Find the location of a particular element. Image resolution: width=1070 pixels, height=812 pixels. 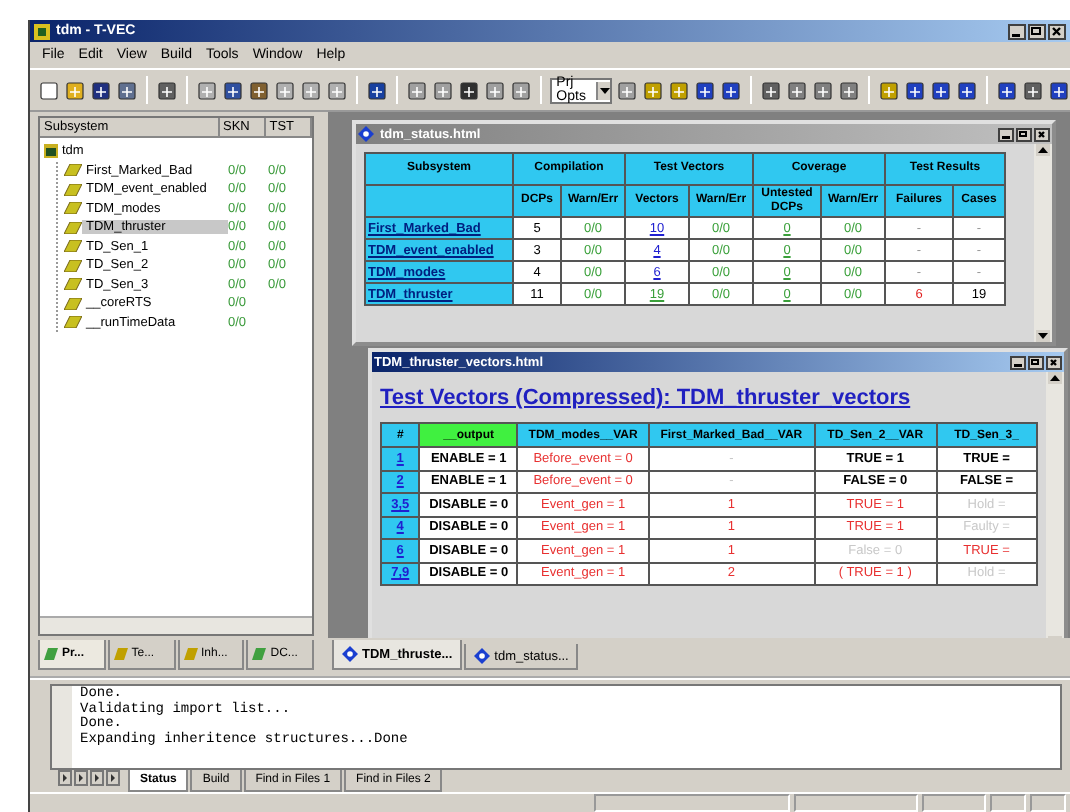

horizontal-scrollbar is located at coordinates (176, 625).